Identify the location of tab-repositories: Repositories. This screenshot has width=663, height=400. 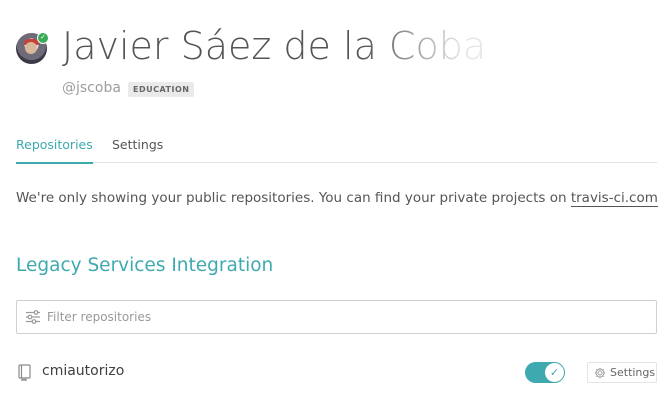
(54, 150).